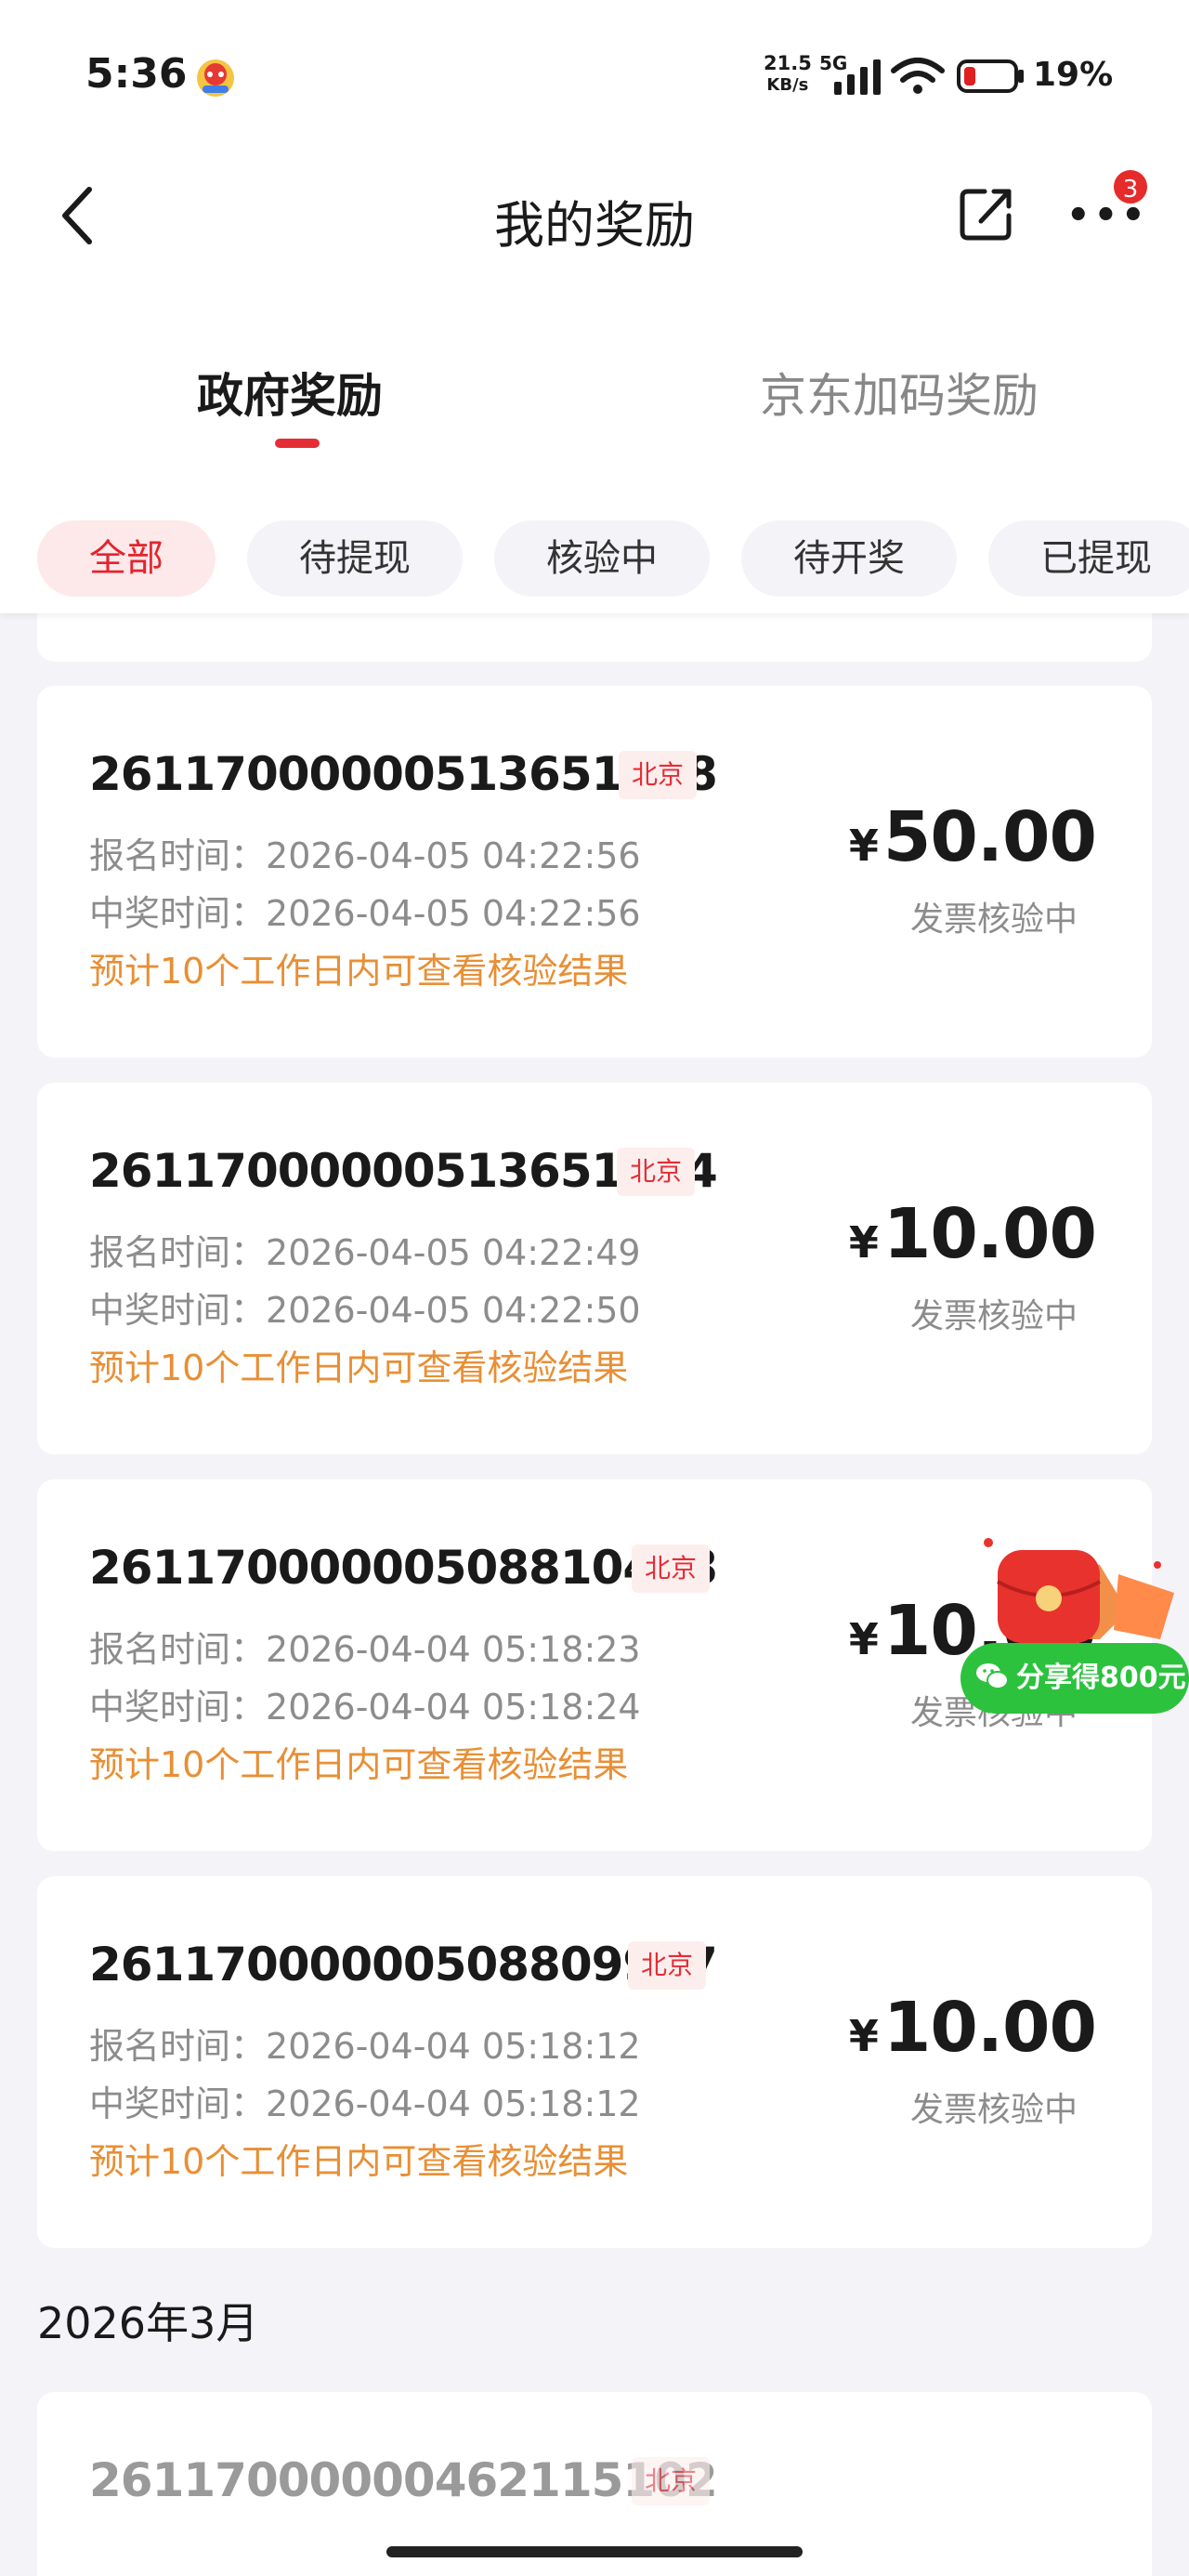 This screenshot has height=2576, width=1189. What do you see at coordinates (365, 2103) in the screenshot?
I see `win-time: 中奖时间：2026-04-04 05:18:12` at bounding box center [365, 2103].